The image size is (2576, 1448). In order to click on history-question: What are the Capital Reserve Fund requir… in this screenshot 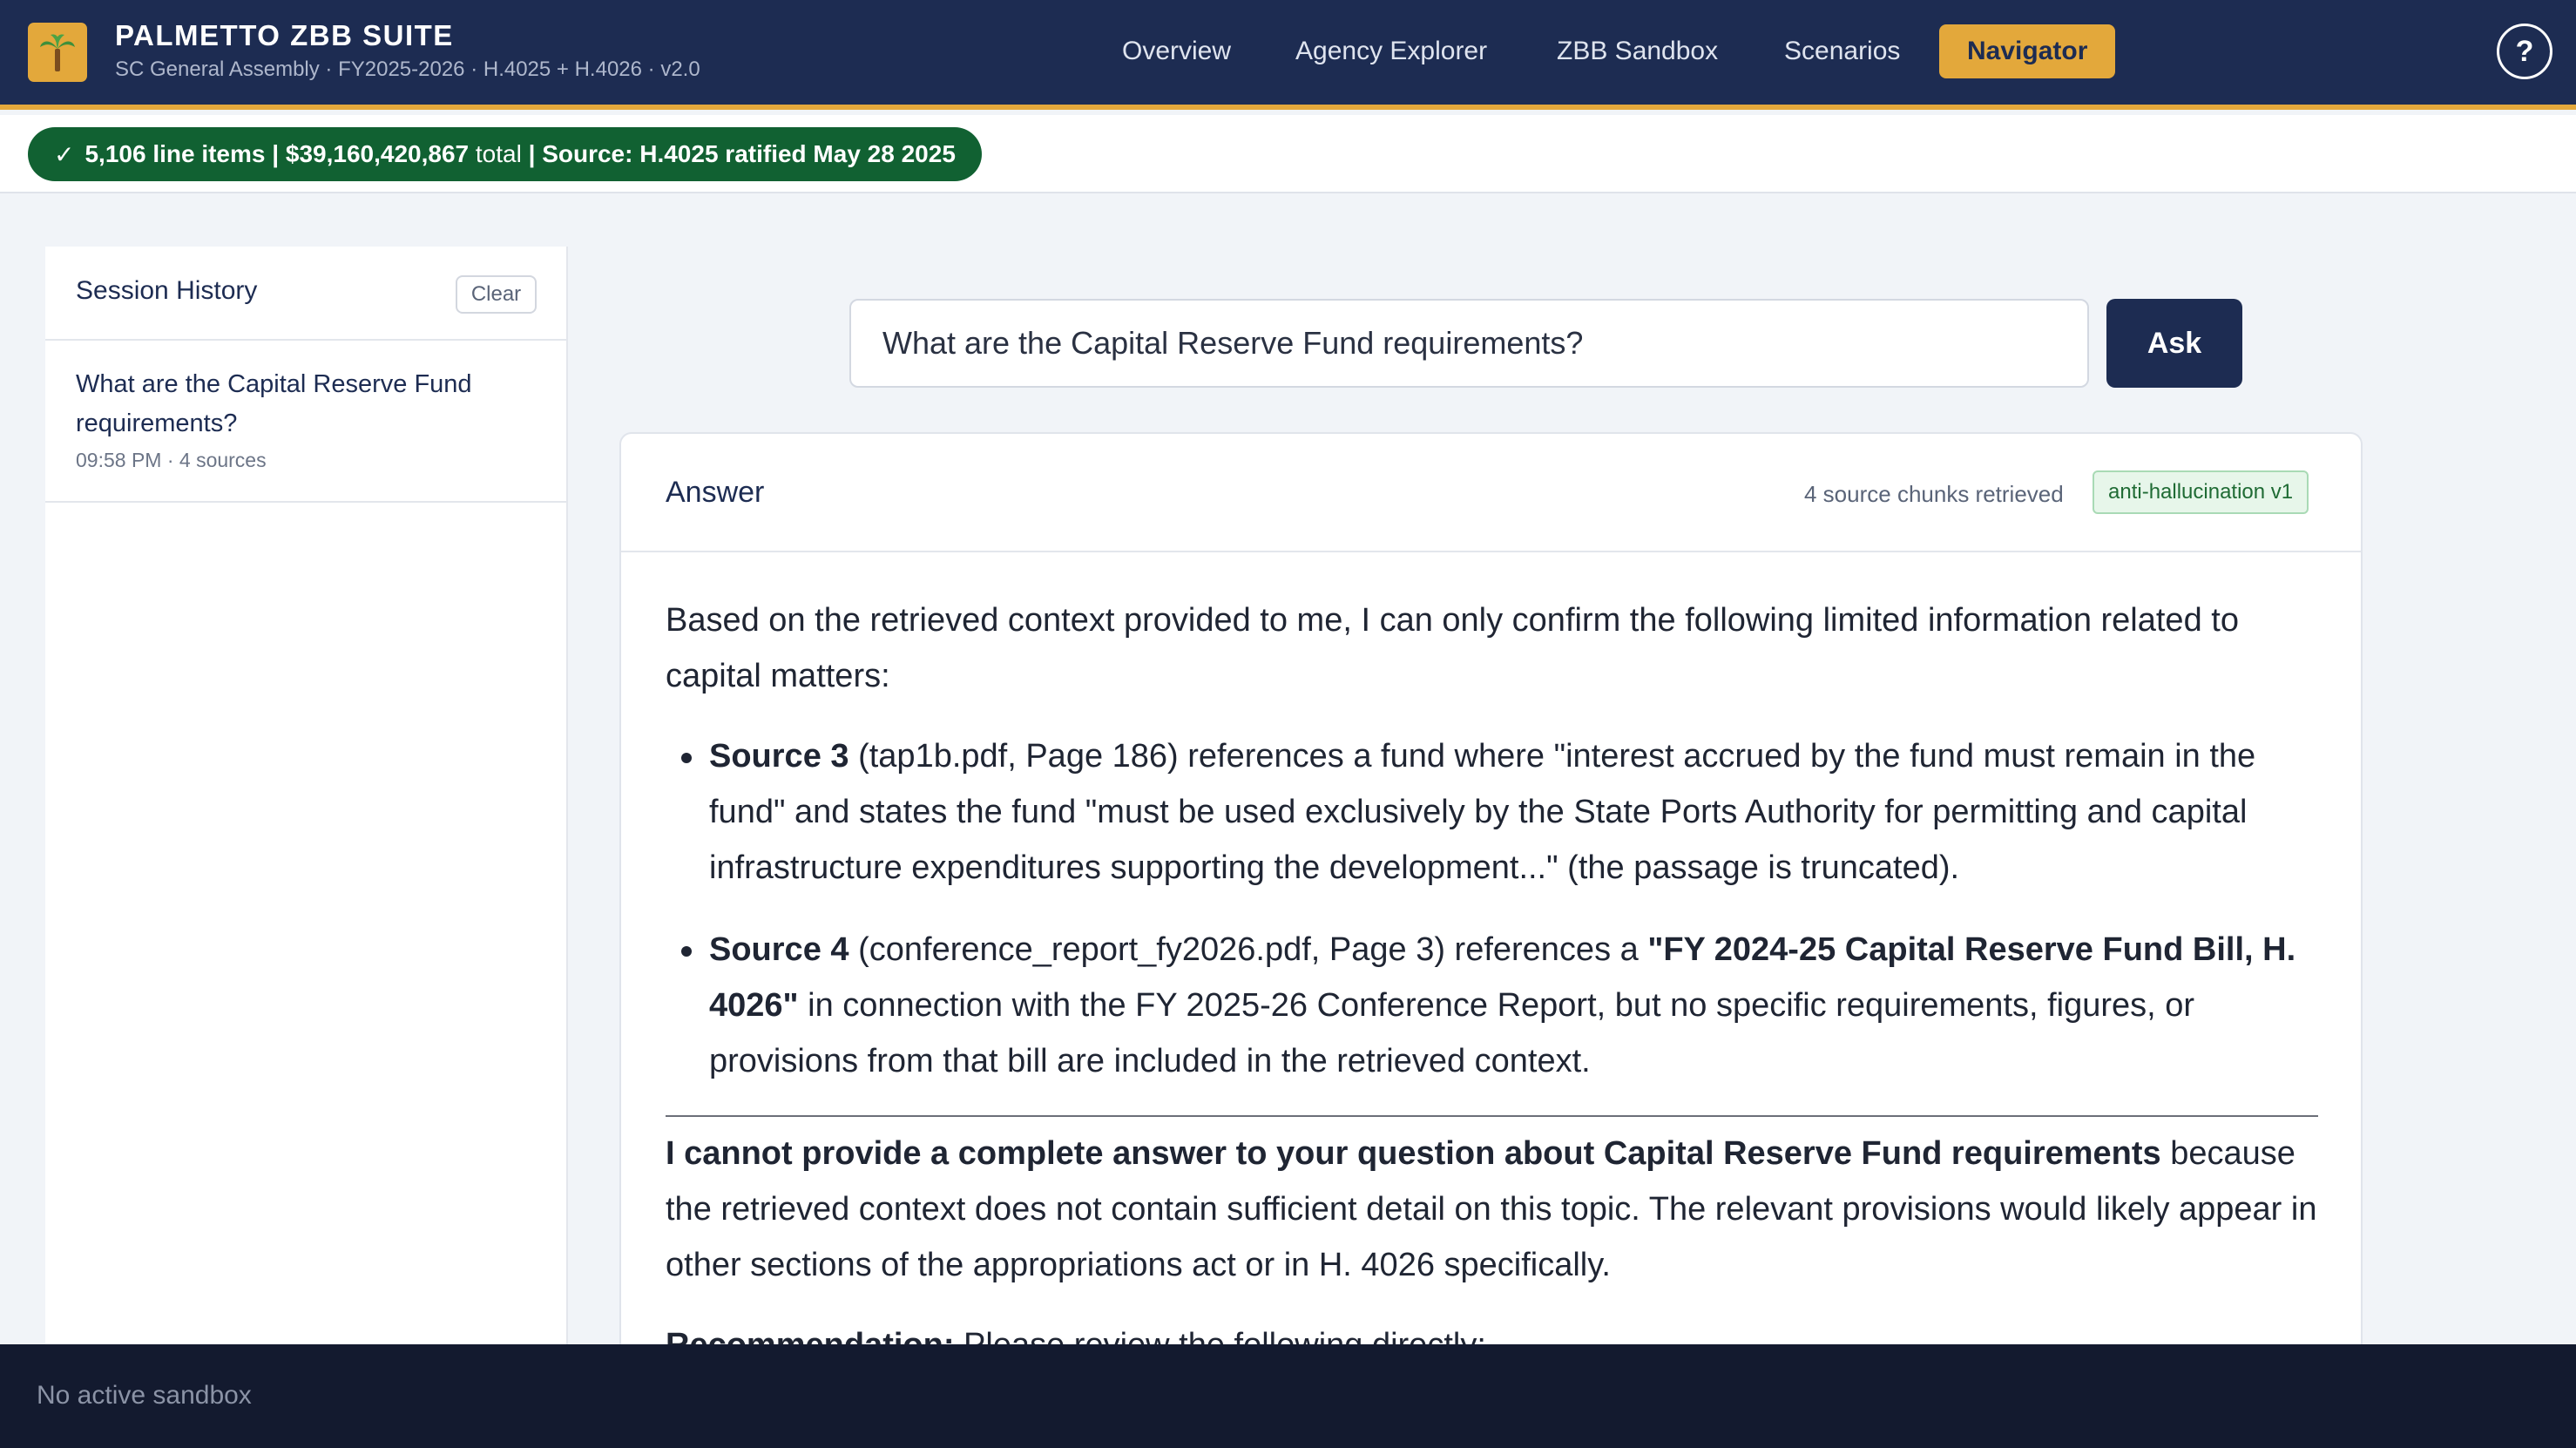, I will do `click(274, 404)`.